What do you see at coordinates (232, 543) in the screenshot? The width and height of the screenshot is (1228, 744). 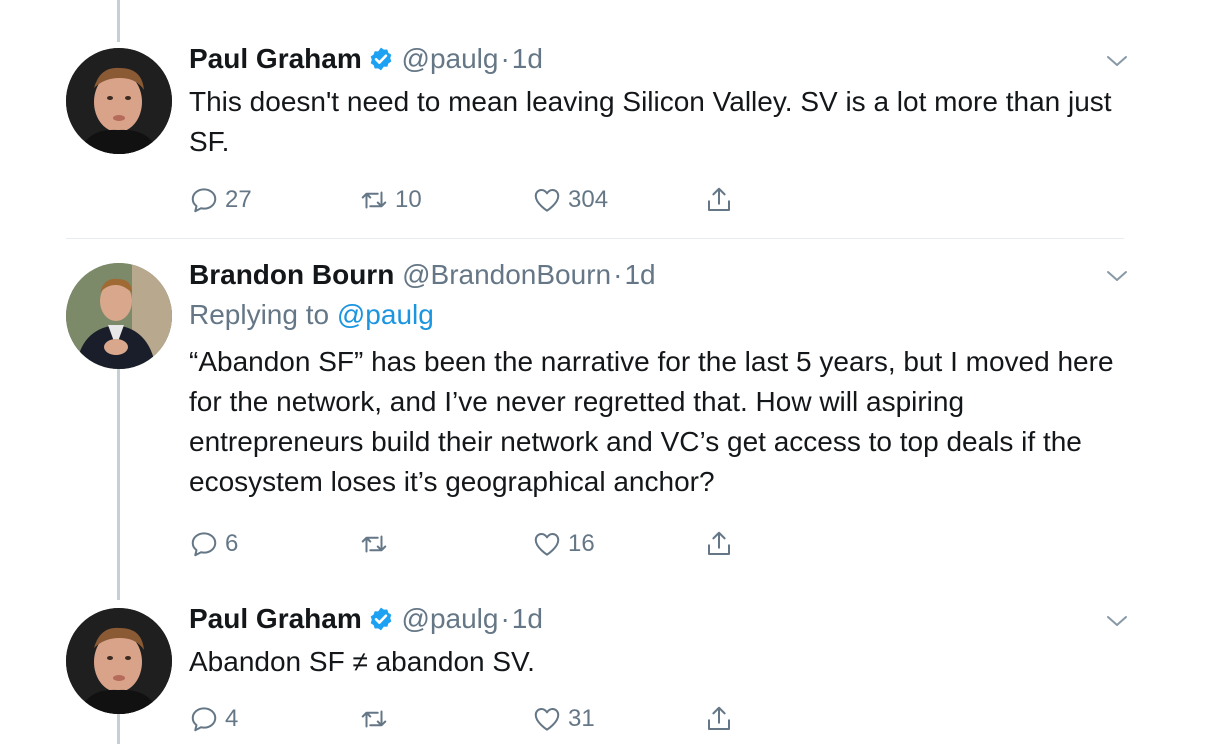 I see `reply-count: 6` at bounding box center [232, 543].